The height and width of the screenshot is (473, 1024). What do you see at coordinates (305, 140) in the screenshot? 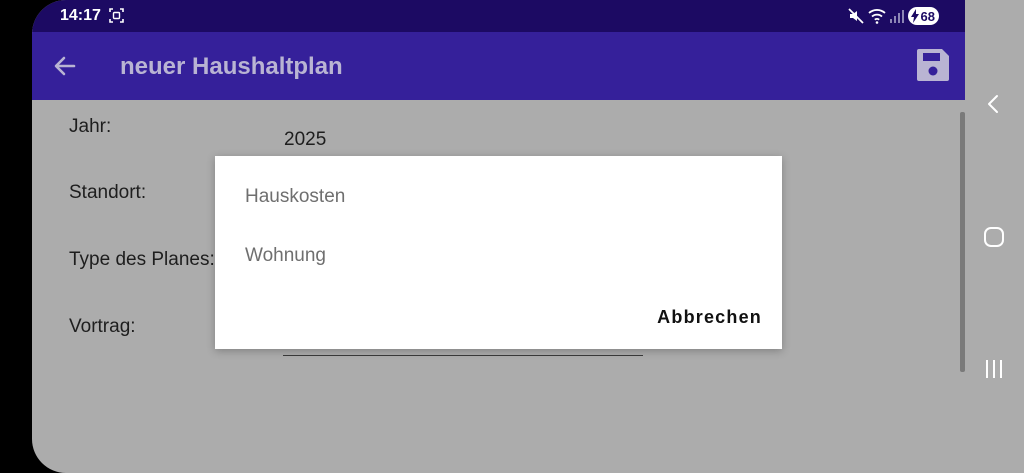
I see `year-value: 2025` at bounding box center [305, 140].